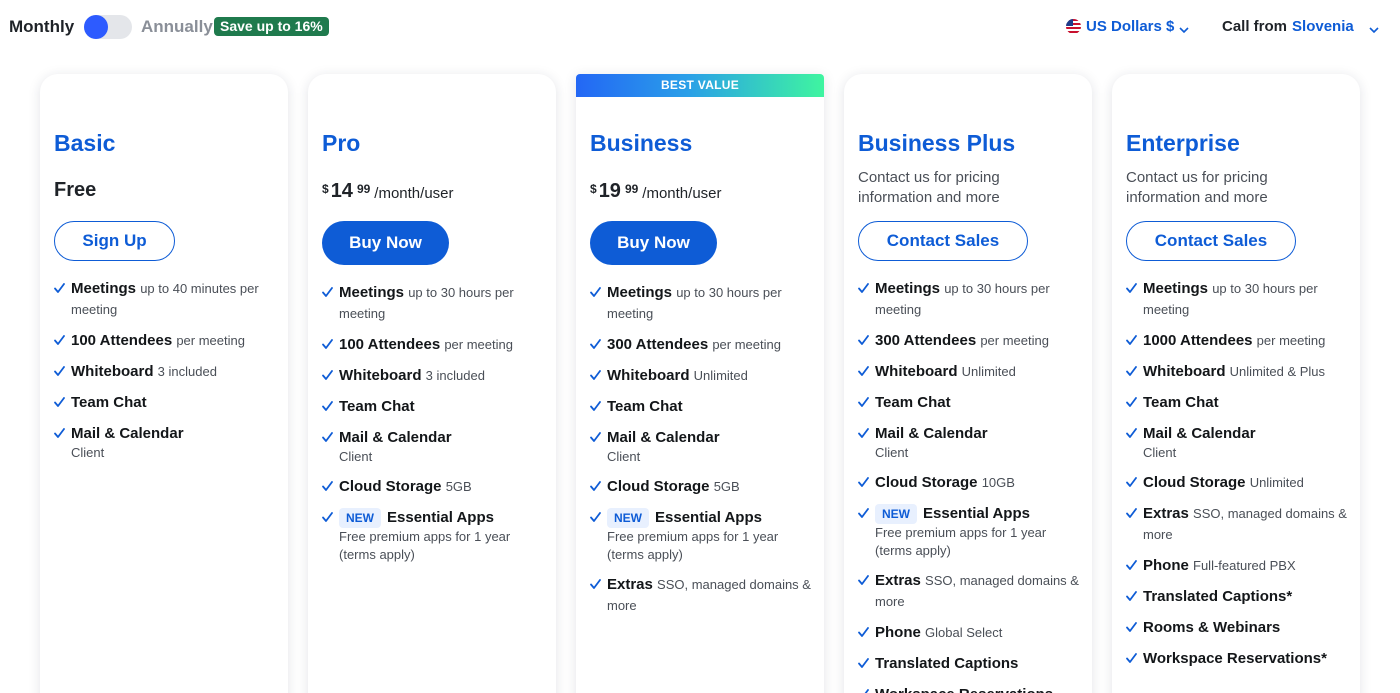 Image resolution: width=1400 pixels, height=693 pixels. What do you see at coordinates (85, 143) in the screenshot?
I see `plan-name: Basic` at bounding box center [85, 143].